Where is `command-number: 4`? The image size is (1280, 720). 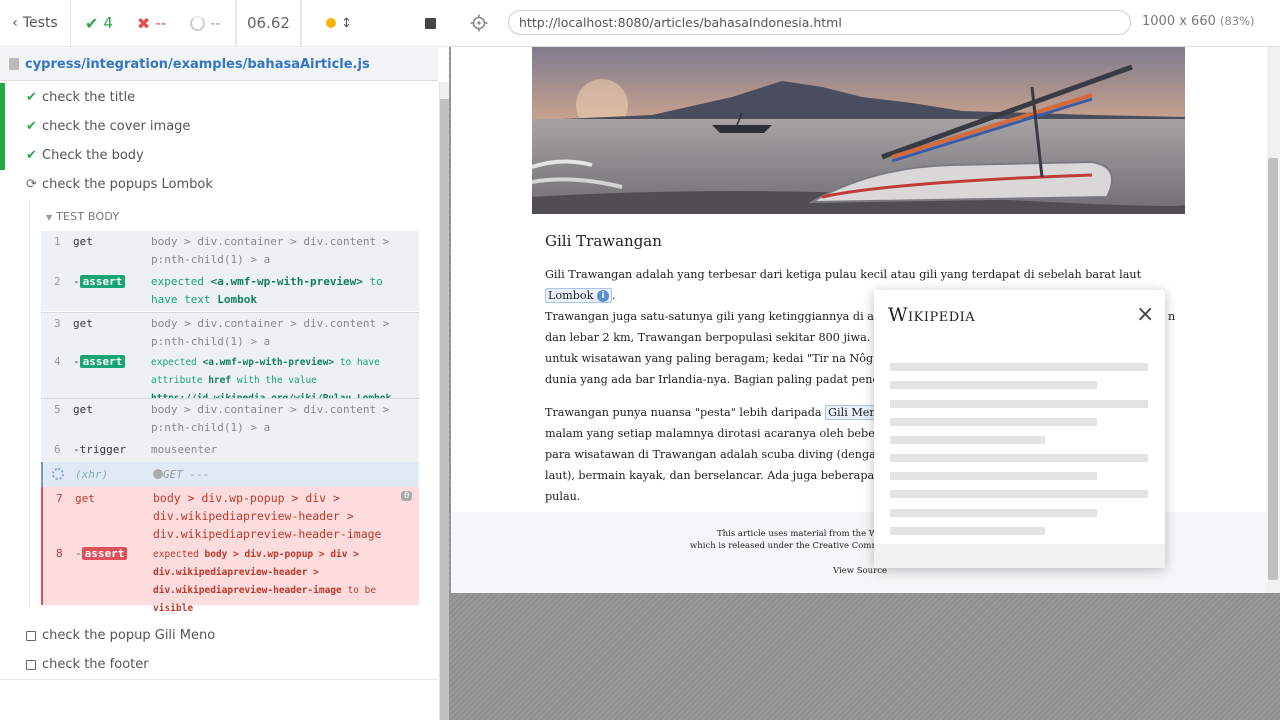
command-number: 4 is located at coordinates (57, 361).